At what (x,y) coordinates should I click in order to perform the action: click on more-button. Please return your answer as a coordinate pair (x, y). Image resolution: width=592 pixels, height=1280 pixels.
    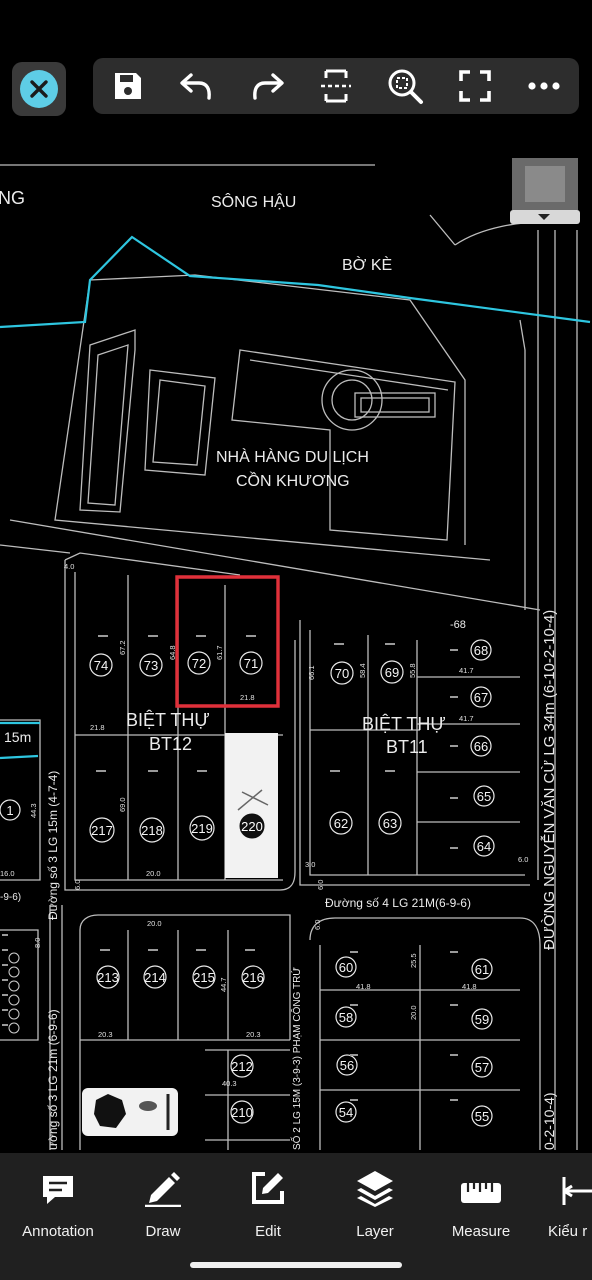
    Looking at the image, I should click on (544, 86).